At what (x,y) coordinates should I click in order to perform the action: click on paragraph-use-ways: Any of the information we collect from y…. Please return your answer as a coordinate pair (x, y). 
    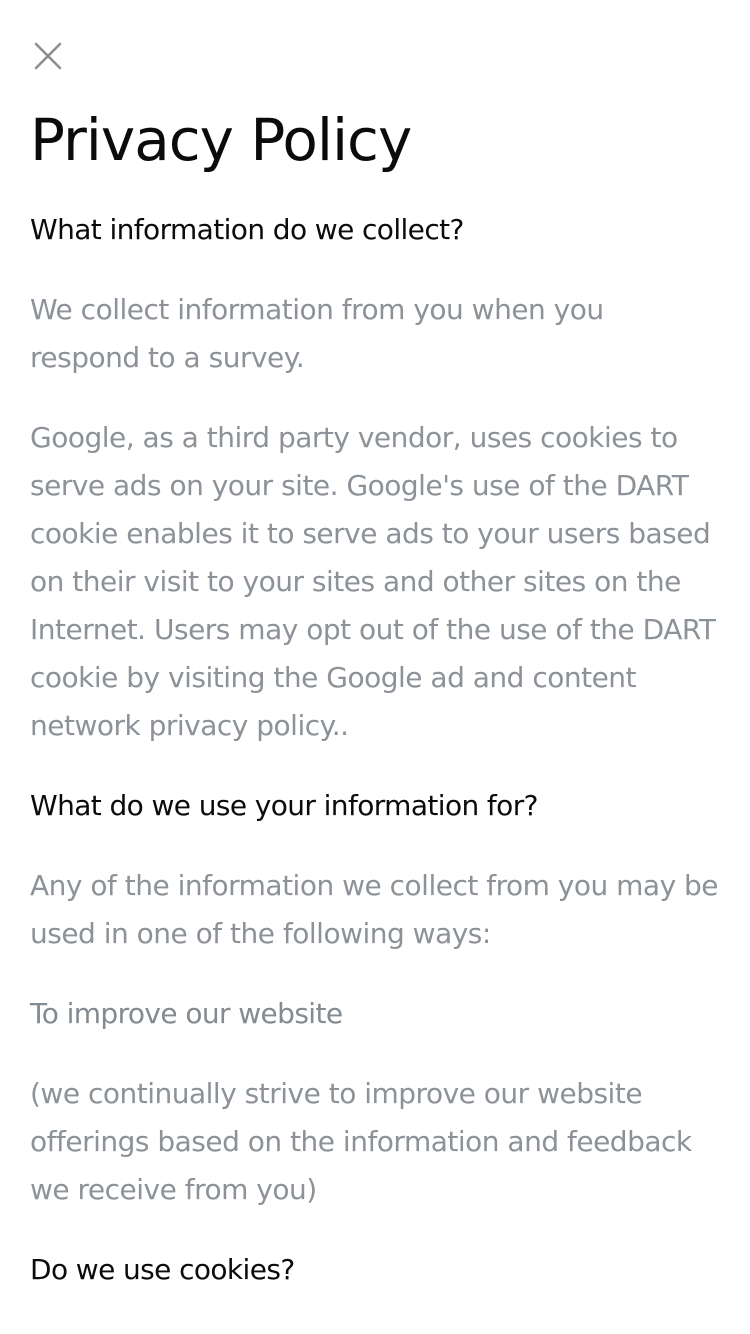
    Looking at the image, I should click on (374, 909).